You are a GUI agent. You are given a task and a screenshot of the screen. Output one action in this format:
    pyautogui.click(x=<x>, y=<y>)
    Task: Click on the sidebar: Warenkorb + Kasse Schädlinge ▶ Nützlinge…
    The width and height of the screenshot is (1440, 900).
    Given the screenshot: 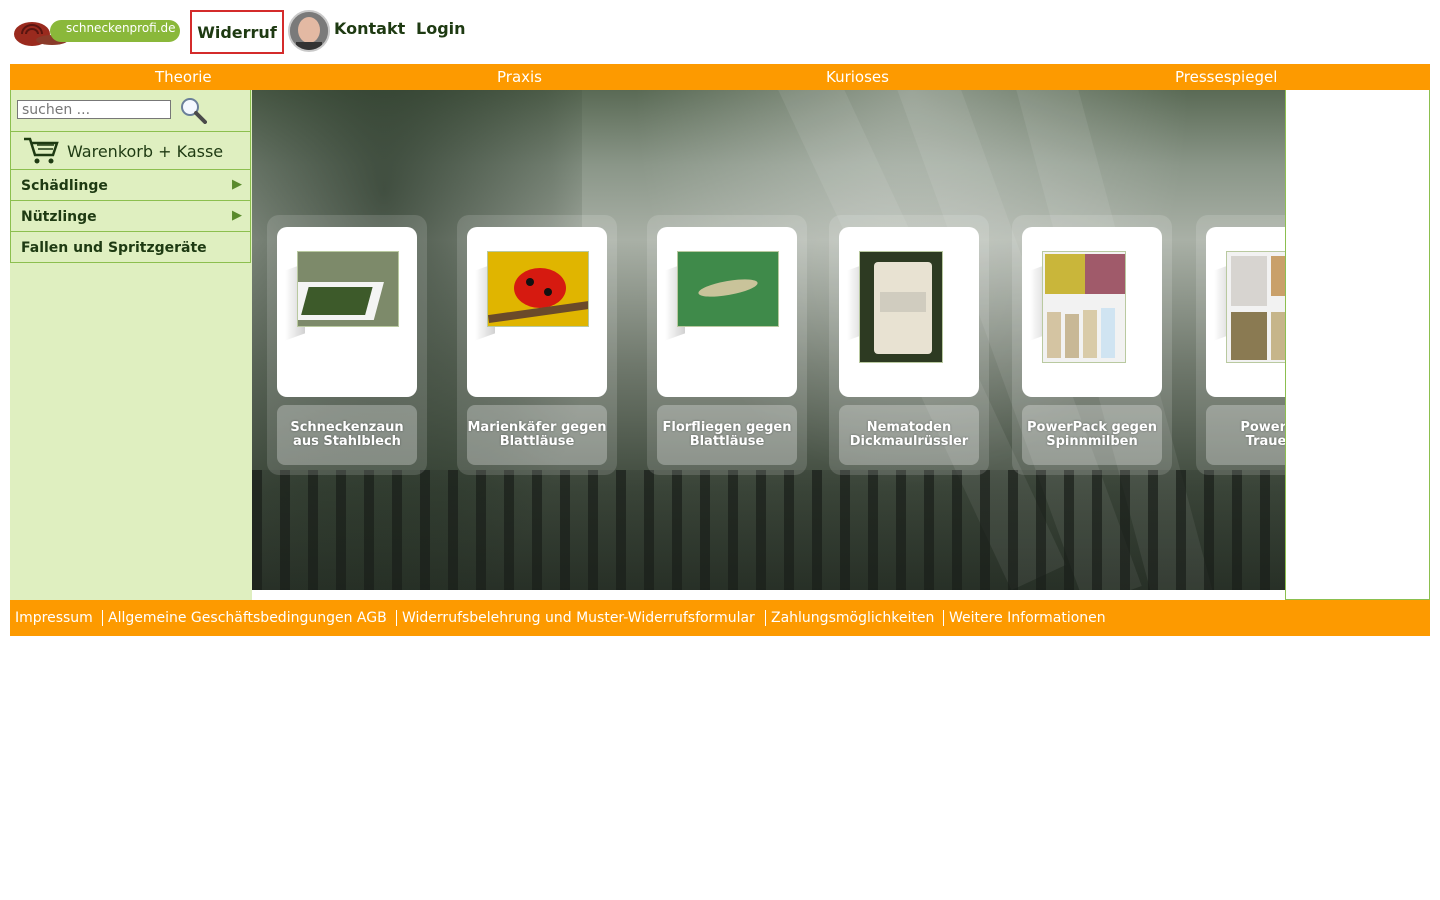 What is the action you would take?
    pyautogui.click(x=131, y=345)
    